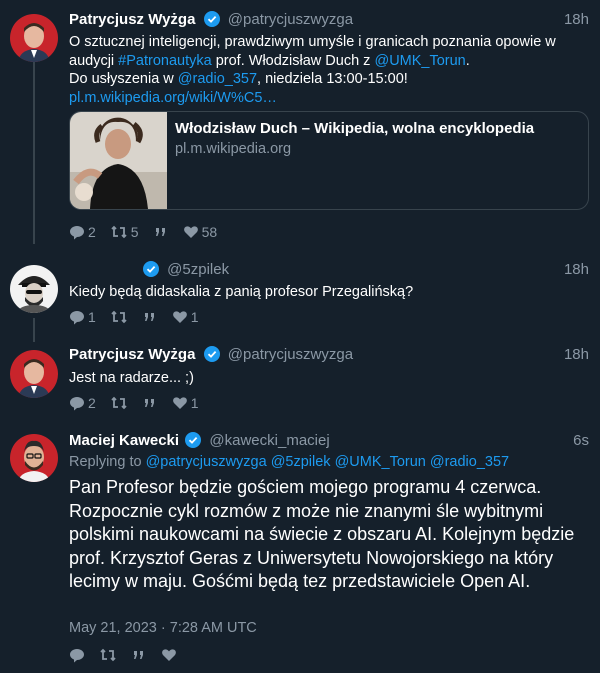  What do you see at coordinates (269, 440) in the screenshot?
I see `author-handle: @kawecki_maciej` at bounding box center [269, 440].